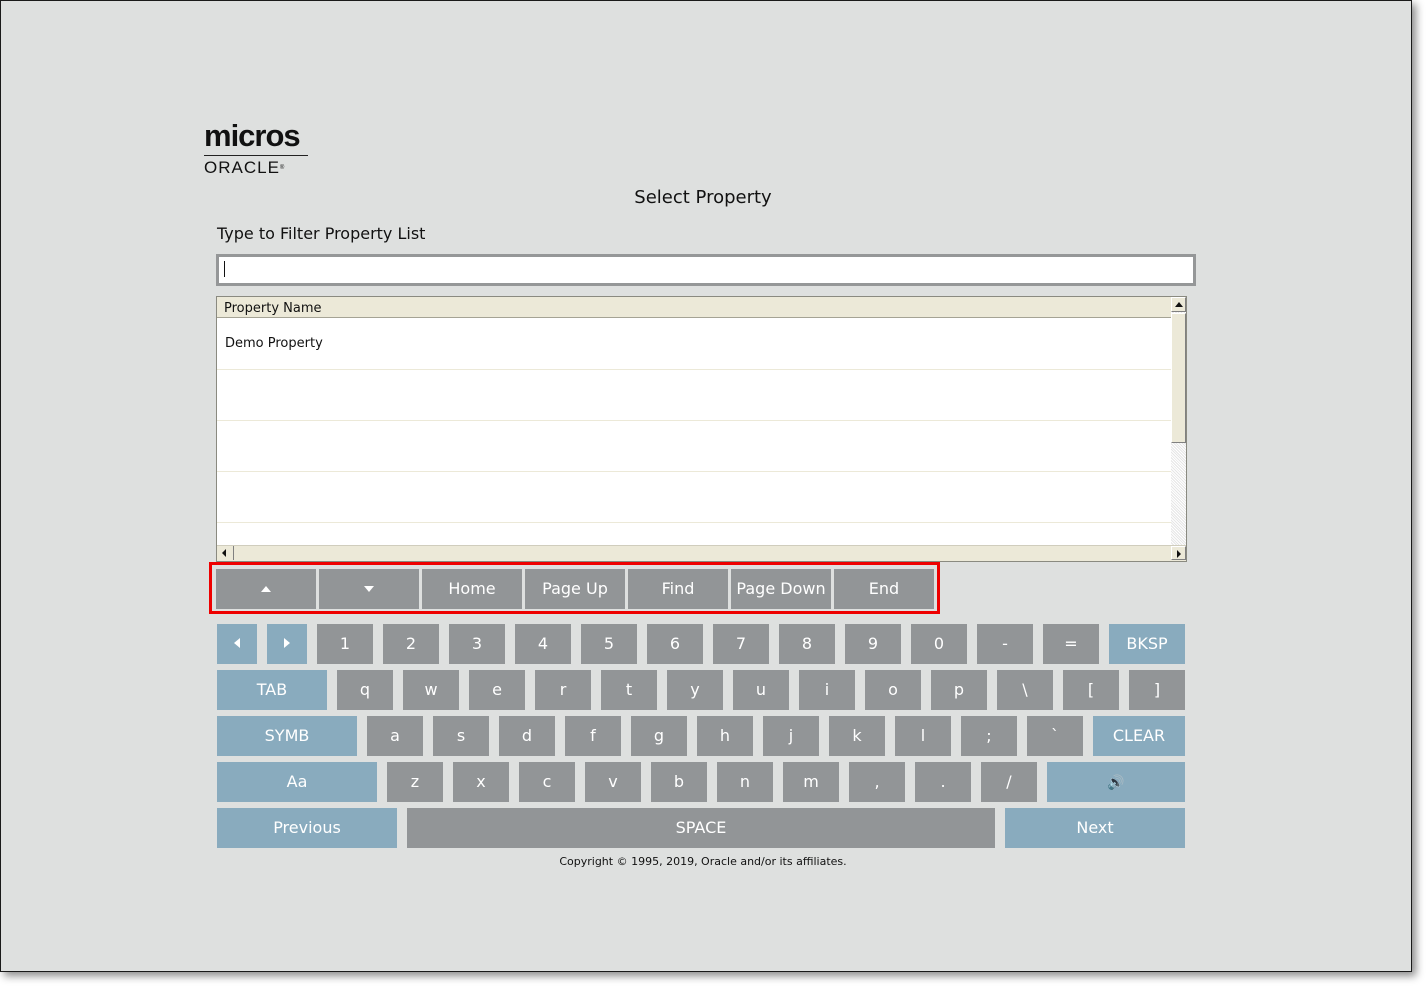 Image resolution: width=1426 pixels, height=987 pixels. I want to click on key-char: s, so click(461, 736).